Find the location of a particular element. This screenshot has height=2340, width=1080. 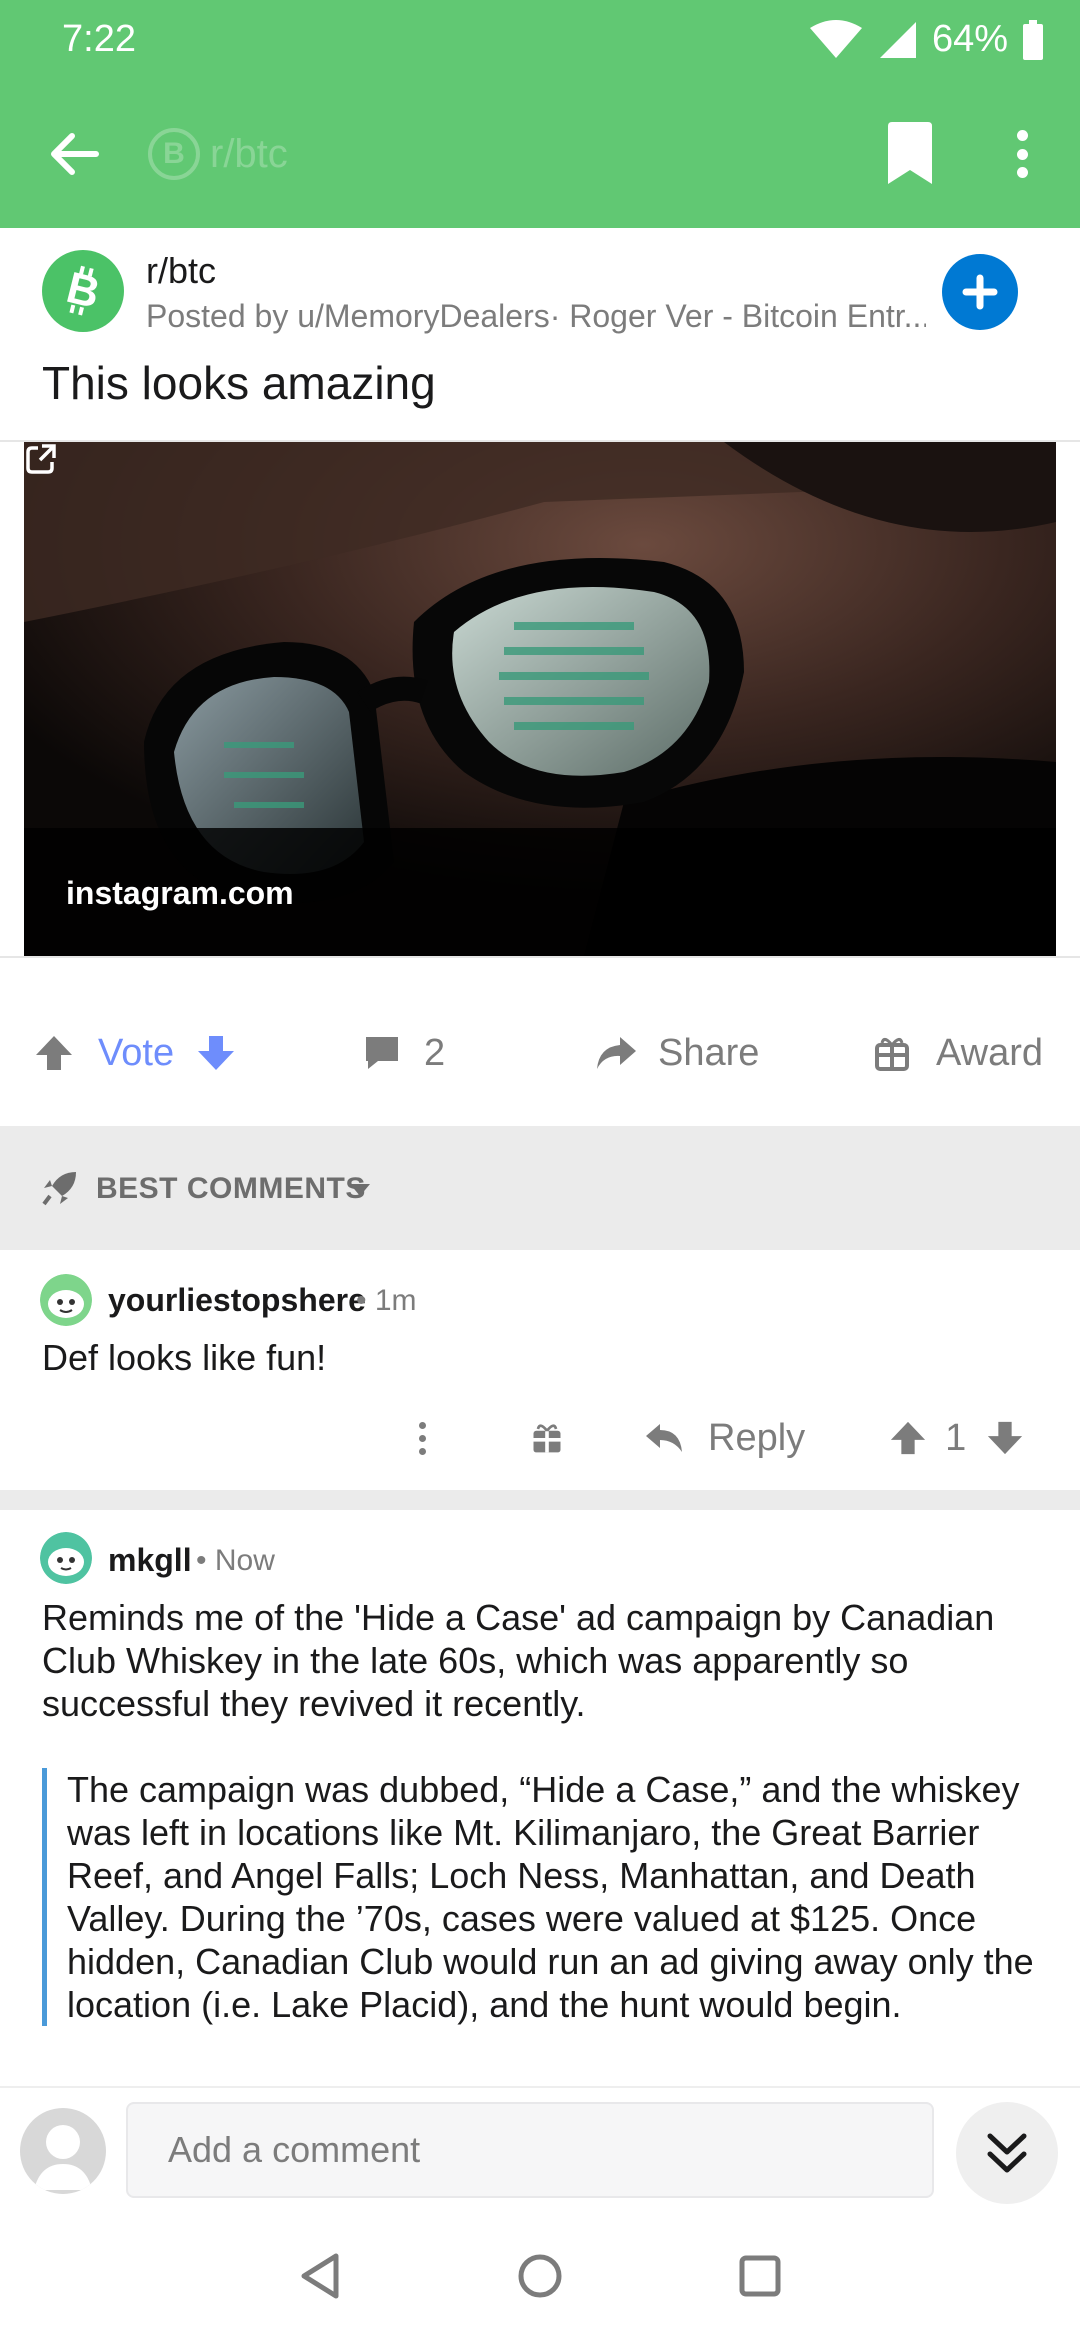

double-chevron-down-icon is located at coordinates (1007, 2153).